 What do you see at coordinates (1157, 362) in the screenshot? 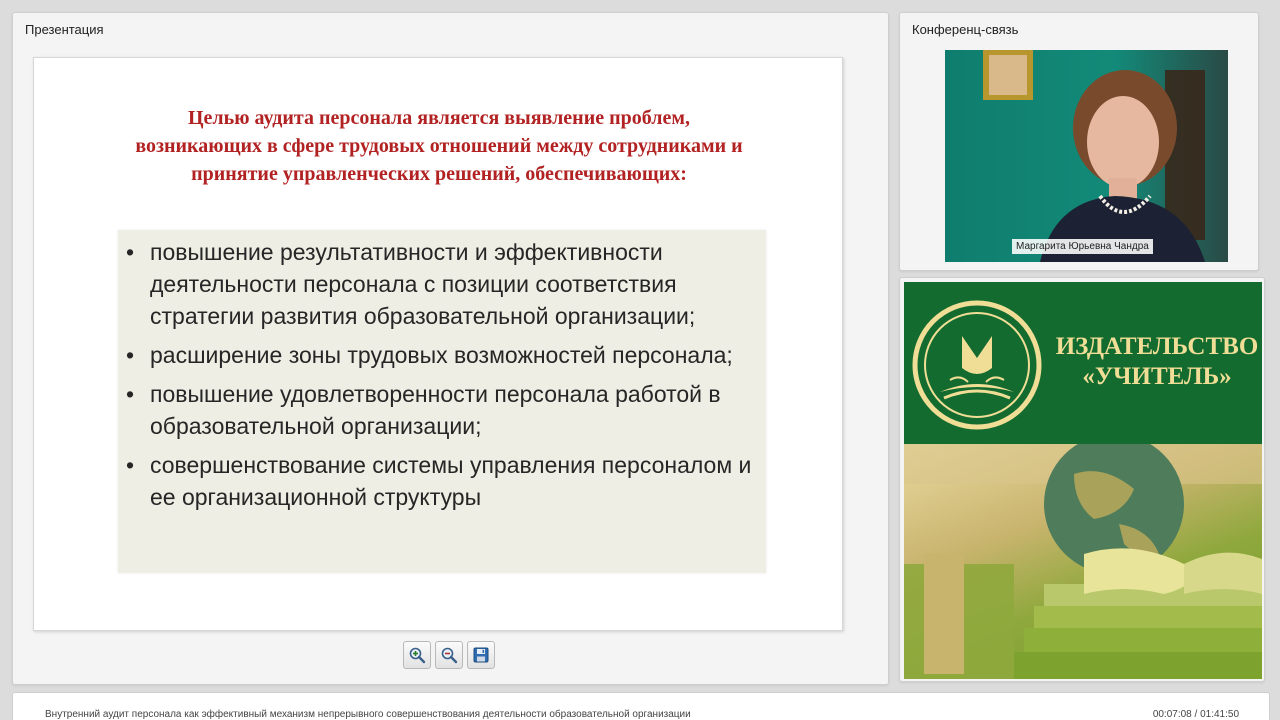
I see `publisher-title: ИЗДАТЕЛЬСТВО «УЧИТЕЛЬ»` at bounding box center [1157, 362].